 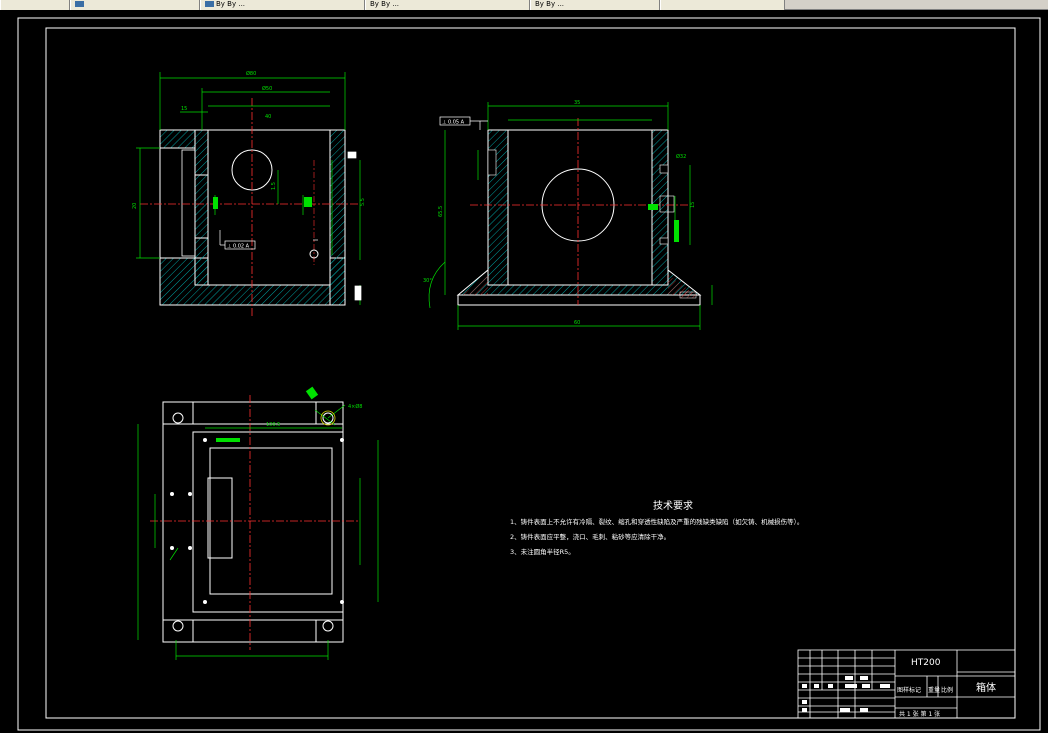 I want to click on ratio-label: 比例, so click(x=947, y=690).